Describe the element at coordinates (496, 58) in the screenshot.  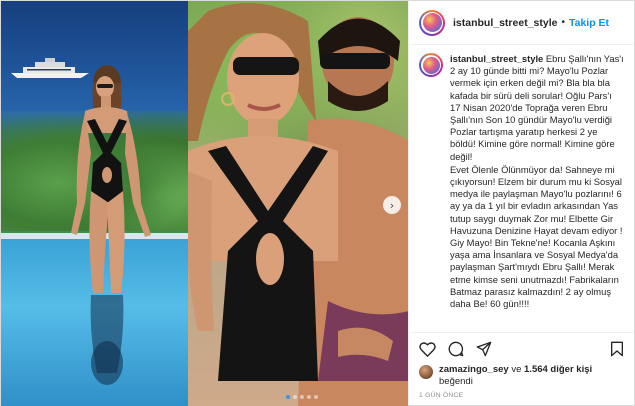
I see `caption-username: istanbul_street_style` at that location.